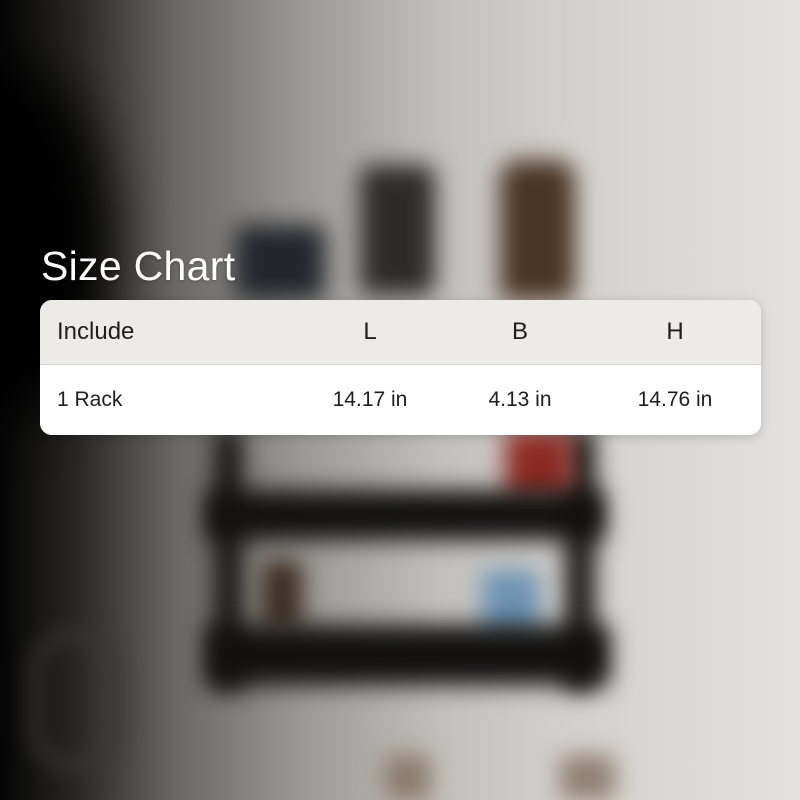 Image resolution: width=800 pixels, height=800 pixels. I want to click on table-row: 1 Rack 14.17 in 4.13 in 14.76 in, so click(400, 400).